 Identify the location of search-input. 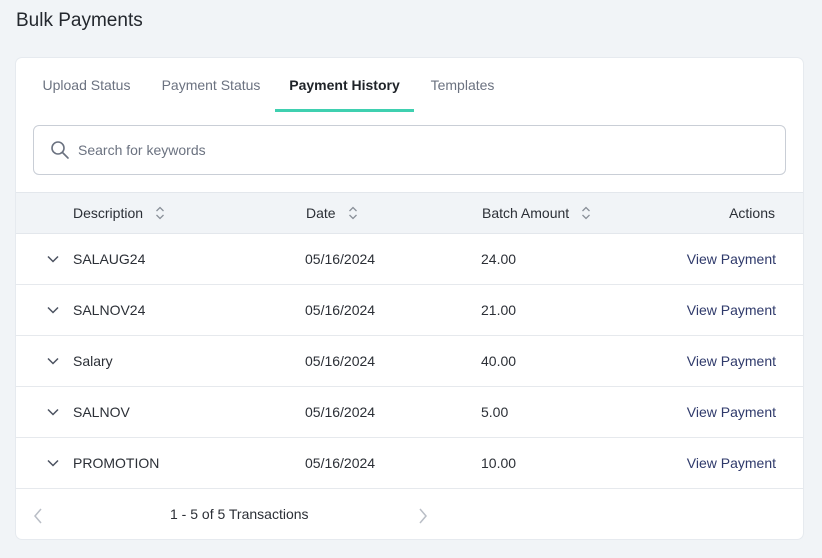
(431, 150).